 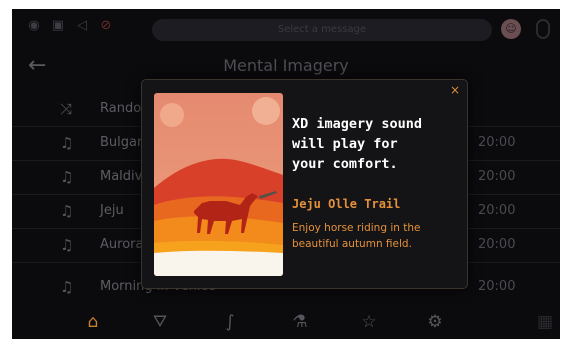 What do you see at coordinates (106, 26) in the screenshot?
I see `mute-icon: ⊘` at bounding box center [106, 26].